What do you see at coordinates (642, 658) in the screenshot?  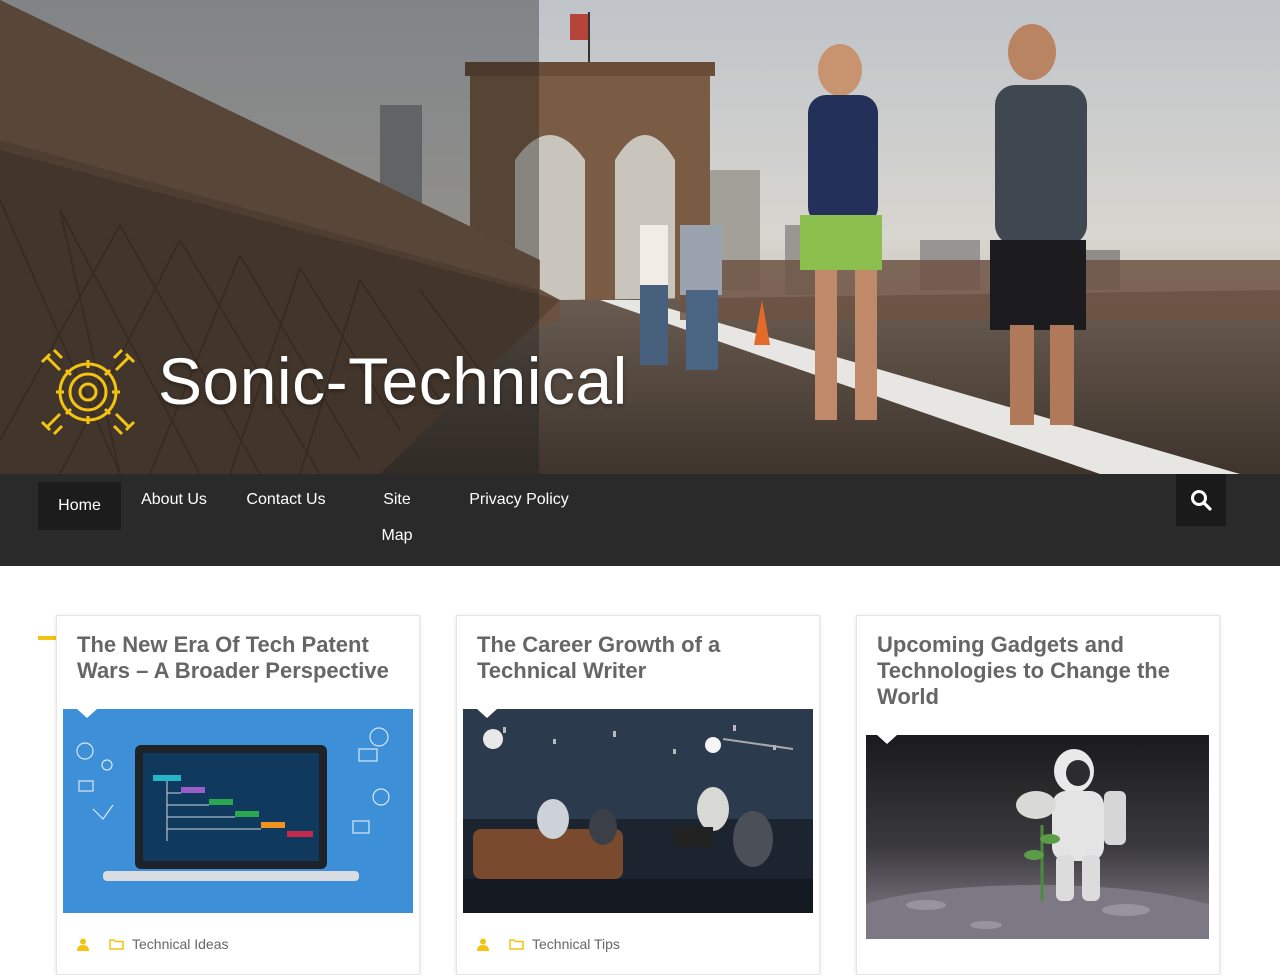 I see `post-title: The Career Growth of a Technical Writer` at bounding box center [642, 658].